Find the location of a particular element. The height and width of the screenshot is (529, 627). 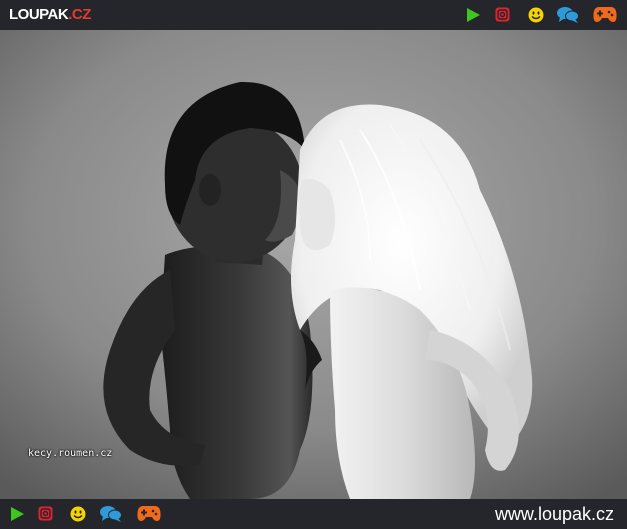

logo-text-main: LOUPAK is located at coordinates (39, 14).